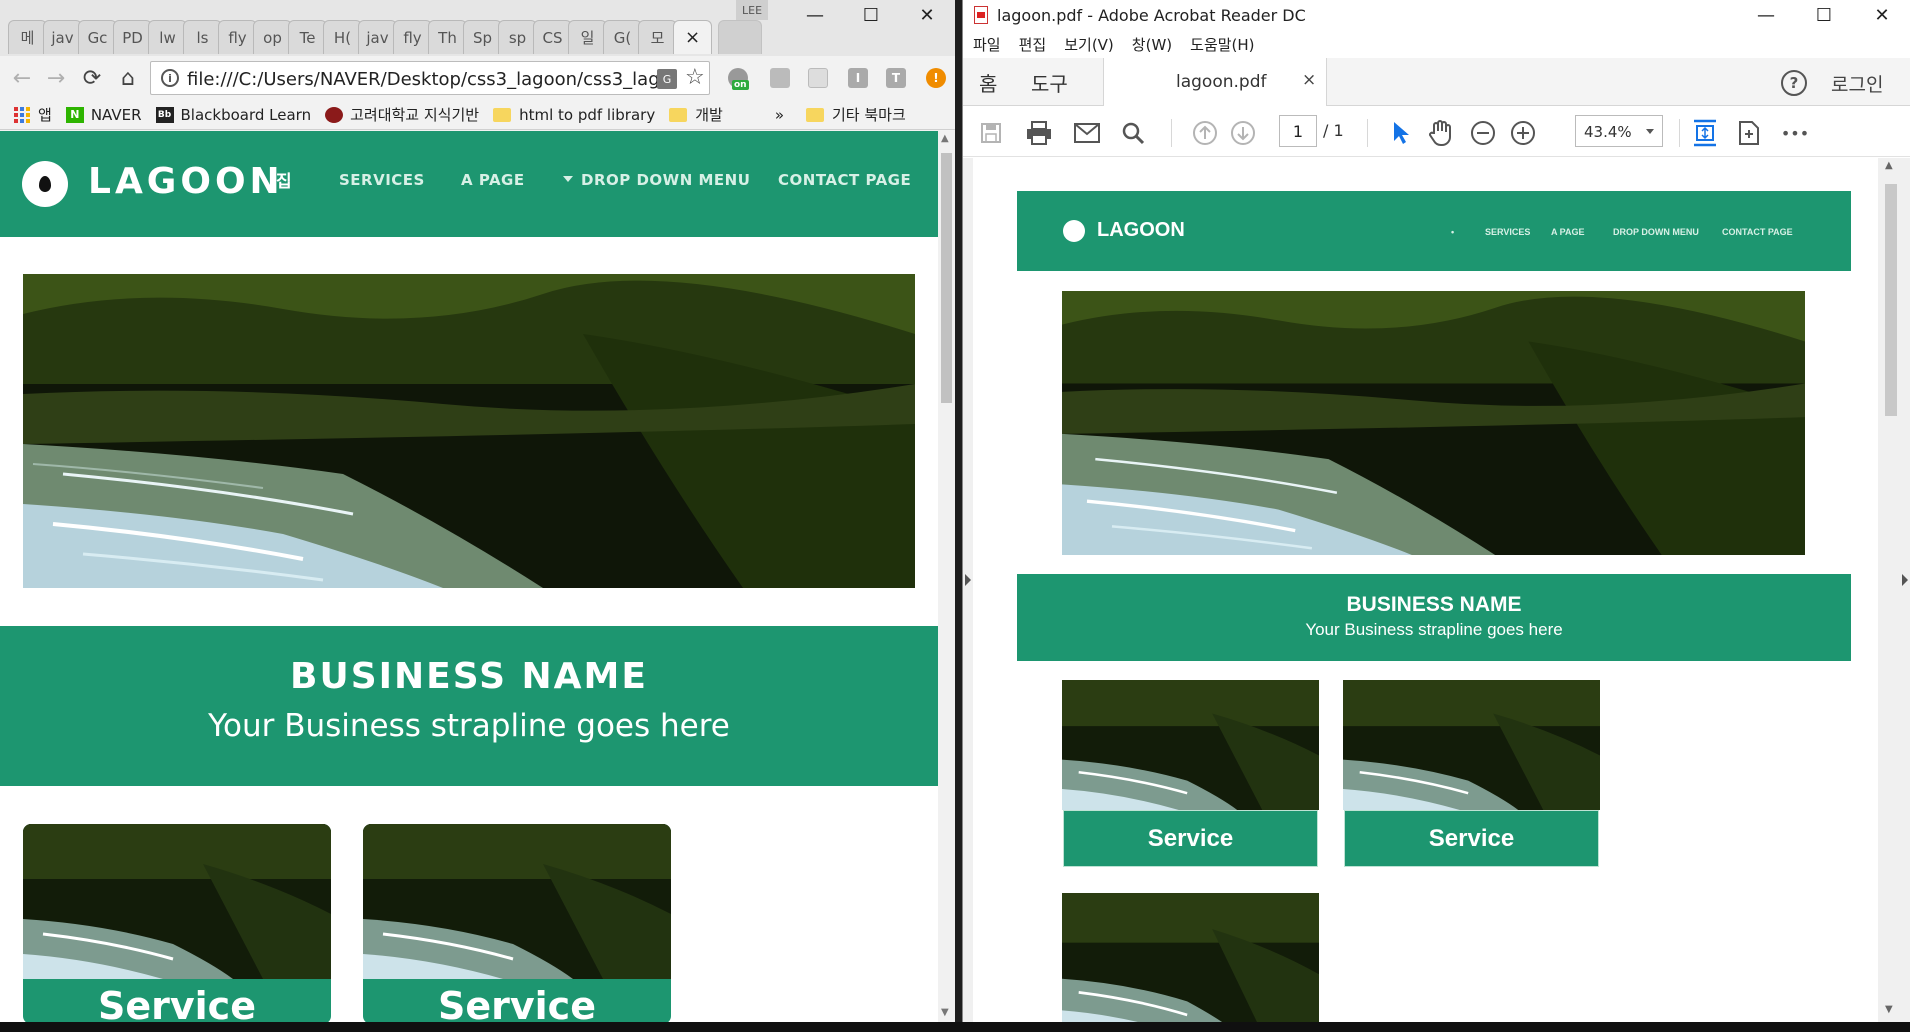 The height and width of the screenshot is (1032, 1910). I want to click on extension-i-icon: I, so click(858, 78).